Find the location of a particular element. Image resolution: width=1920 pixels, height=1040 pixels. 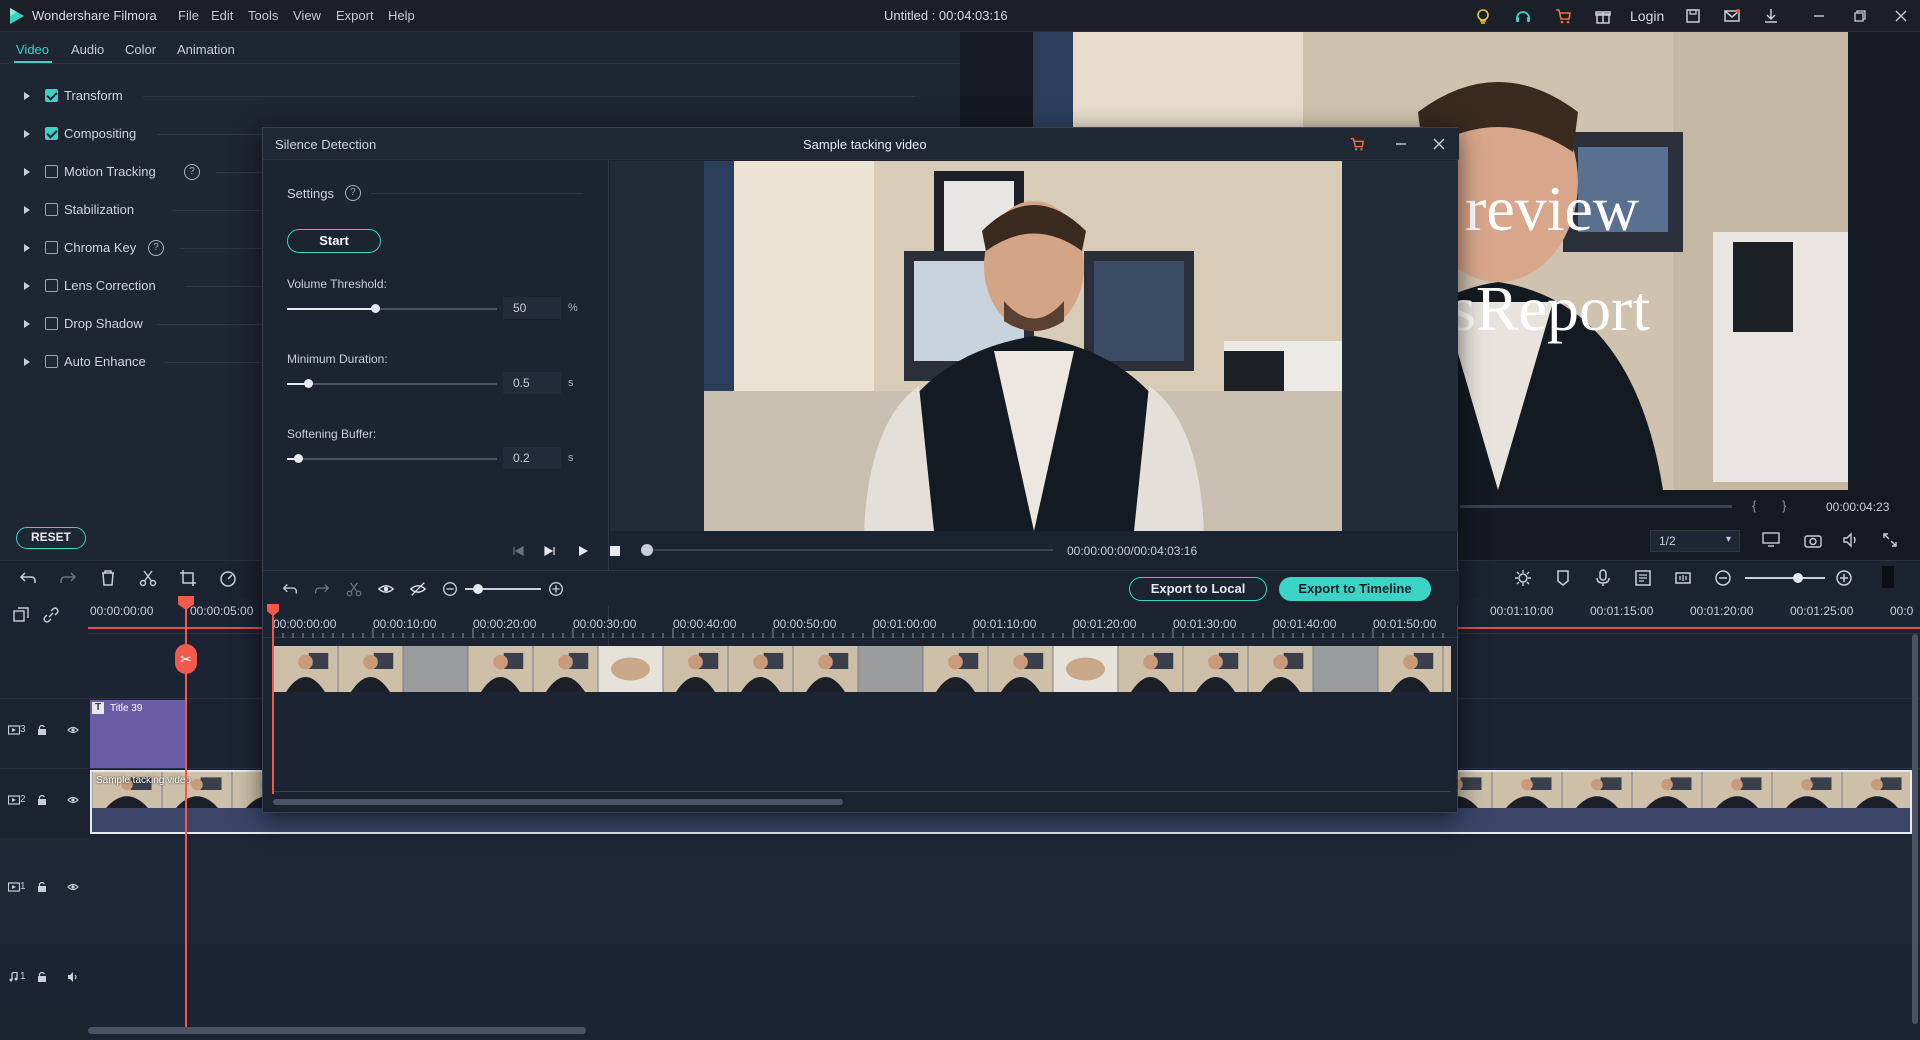

dialog-progress-knob is located at coordinates (647, 550).